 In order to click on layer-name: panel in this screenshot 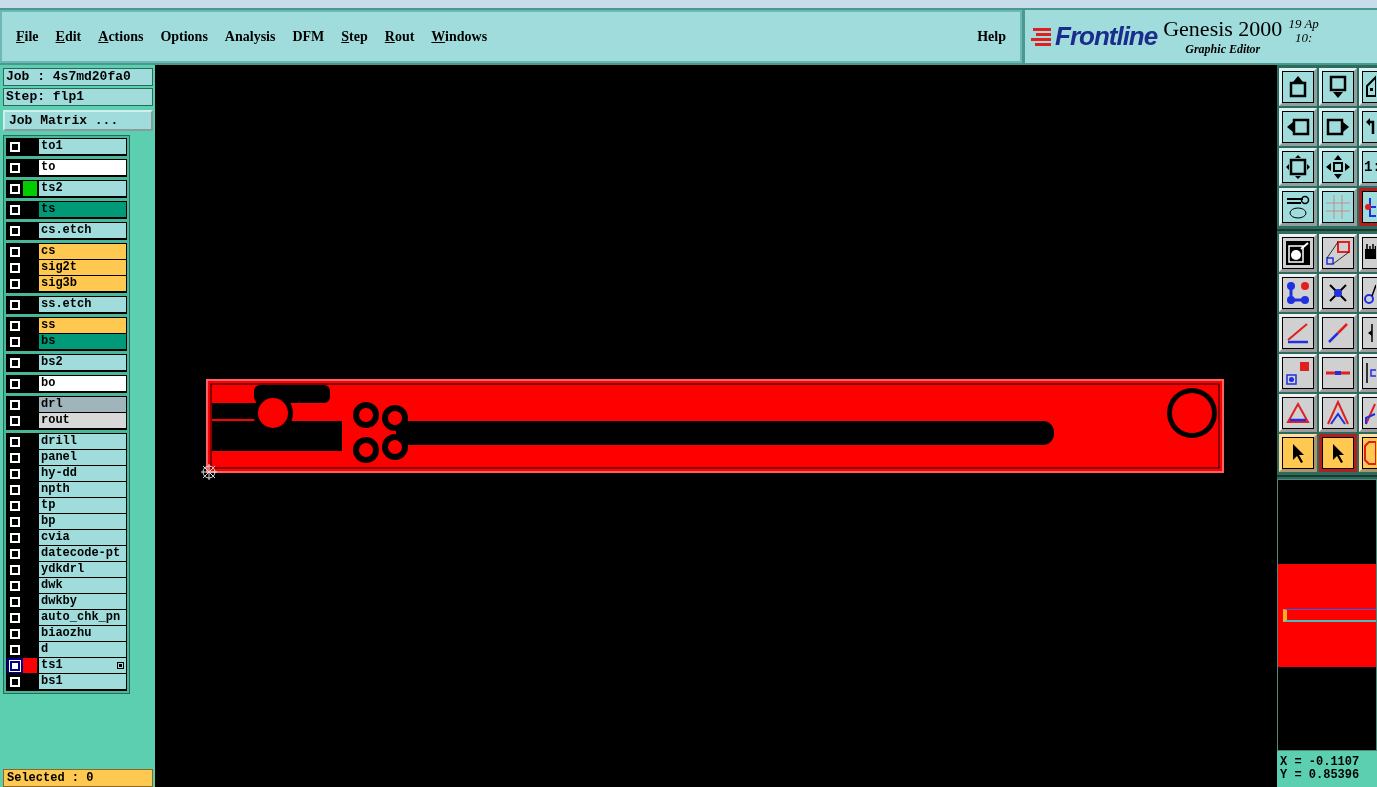, I will do `click(82, 457)`.